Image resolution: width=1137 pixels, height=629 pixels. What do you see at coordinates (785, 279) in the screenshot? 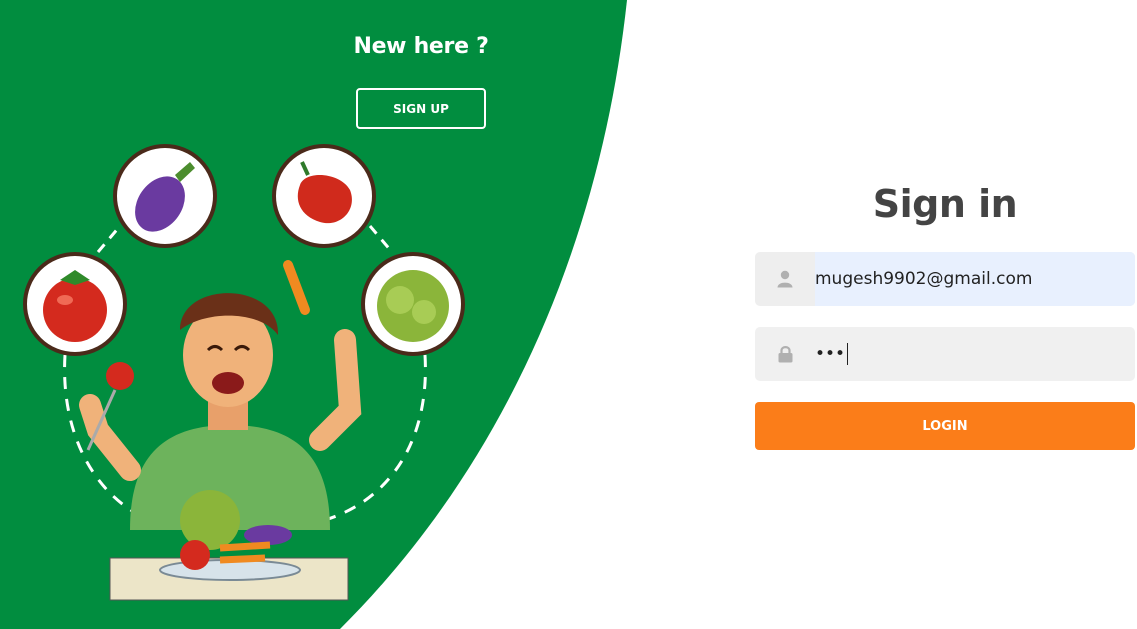
I see `user-icon` at bounding box center [785, 279].